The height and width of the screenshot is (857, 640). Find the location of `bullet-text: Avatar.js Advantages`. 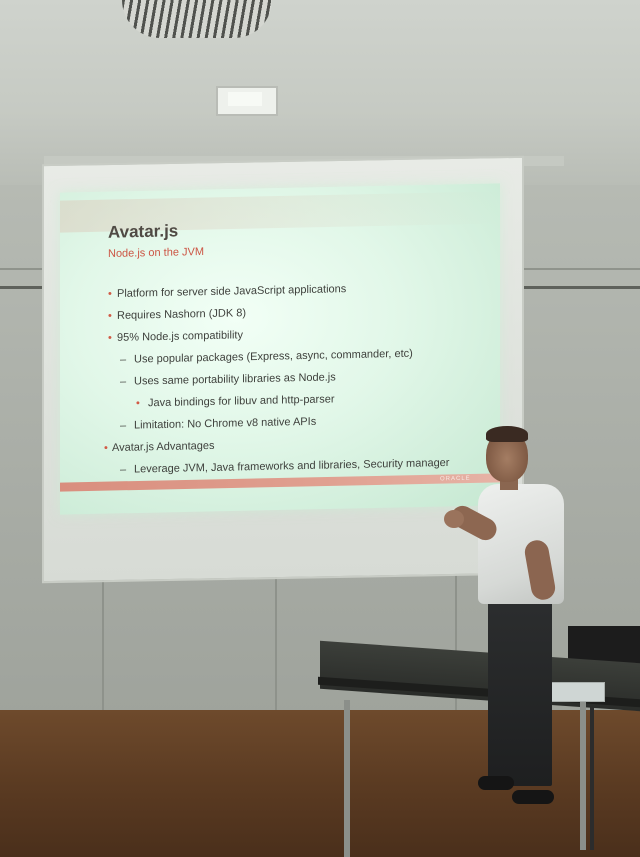

bullet-text: Avatar.js Advantages is located at coordinates (163, 447).